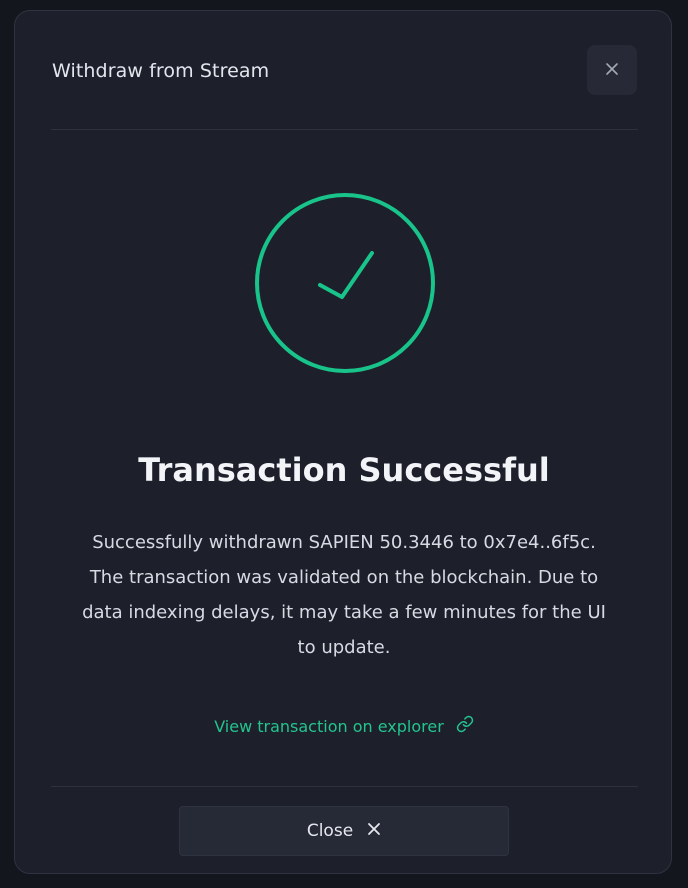 This screenshot has width=688, height=888. I want to click on view-on-explorer-link: View transaction on explorer, so click(344, 726).